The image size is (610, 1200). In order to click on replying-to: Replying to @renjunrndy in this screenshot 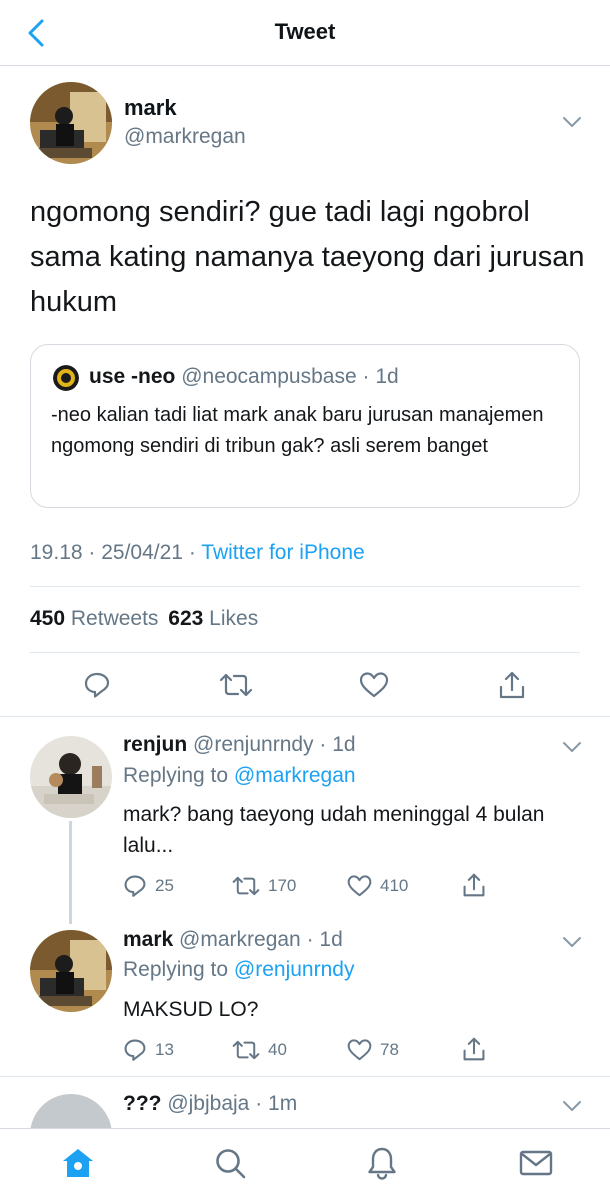, I will do `click(238, 970)`.